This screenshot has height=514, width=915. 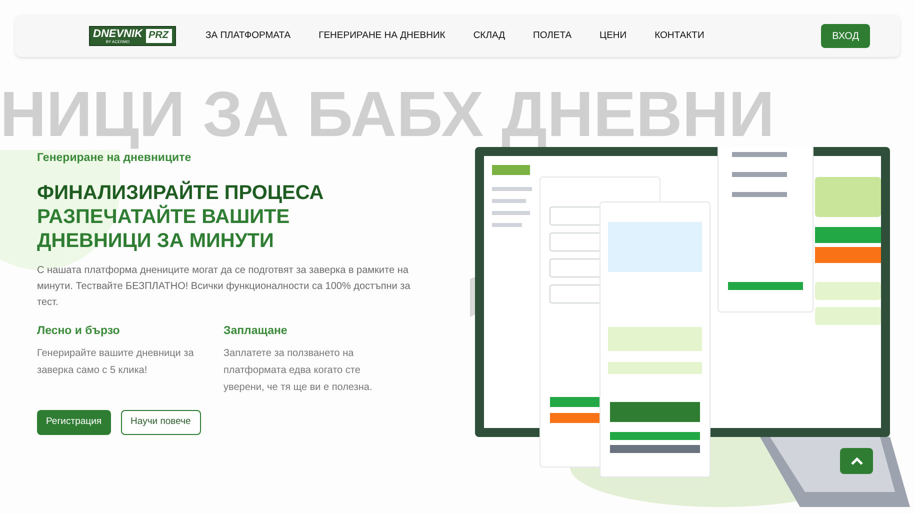 What do you see at coordinates (114, 158) in the screenshot?
I see `eyebrow-text: Генериране на дневниците` at bounding box center [114, 158].